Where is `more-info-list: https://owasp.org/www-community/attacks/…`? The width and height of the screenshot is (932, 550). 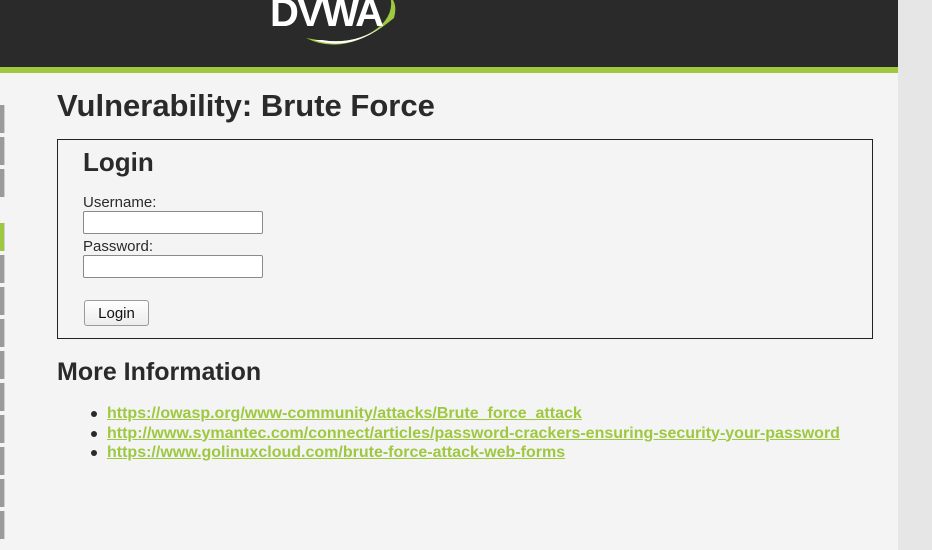 more-info-list: https://owasp.org/www-community/attacks/… is located at coordinates (463, 433).